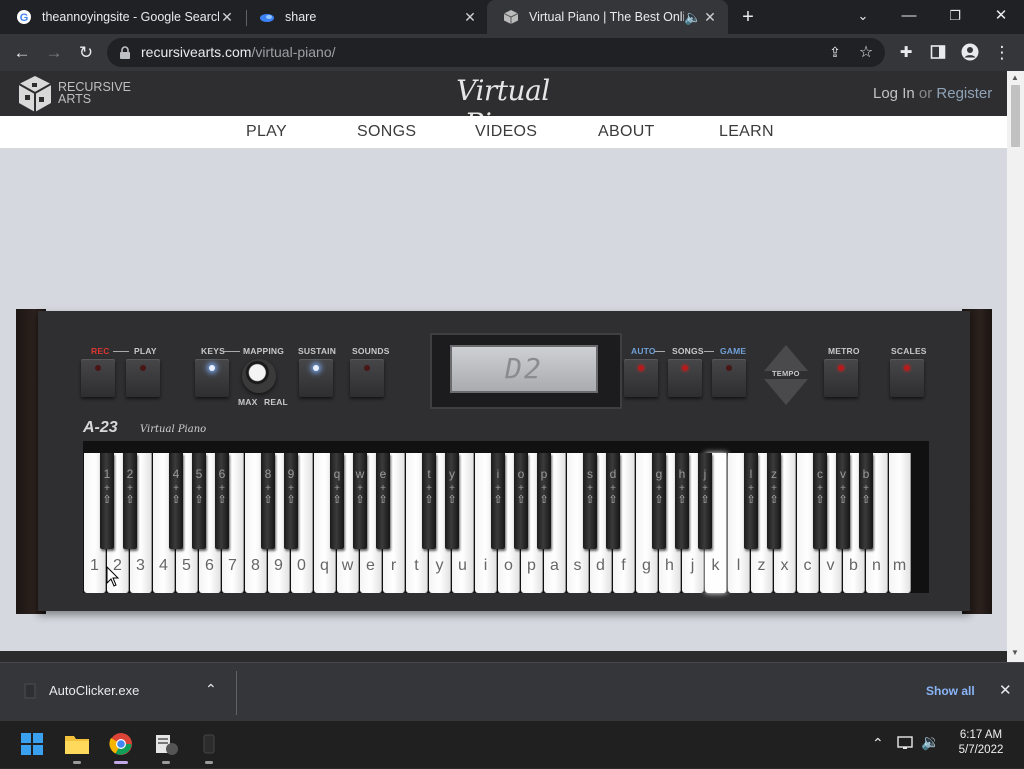 This screenshot has width=1024, height=769. Describe the element at coordinates (1015, 116) in the screenshot. I see `scrollbar-thumb` at that location.